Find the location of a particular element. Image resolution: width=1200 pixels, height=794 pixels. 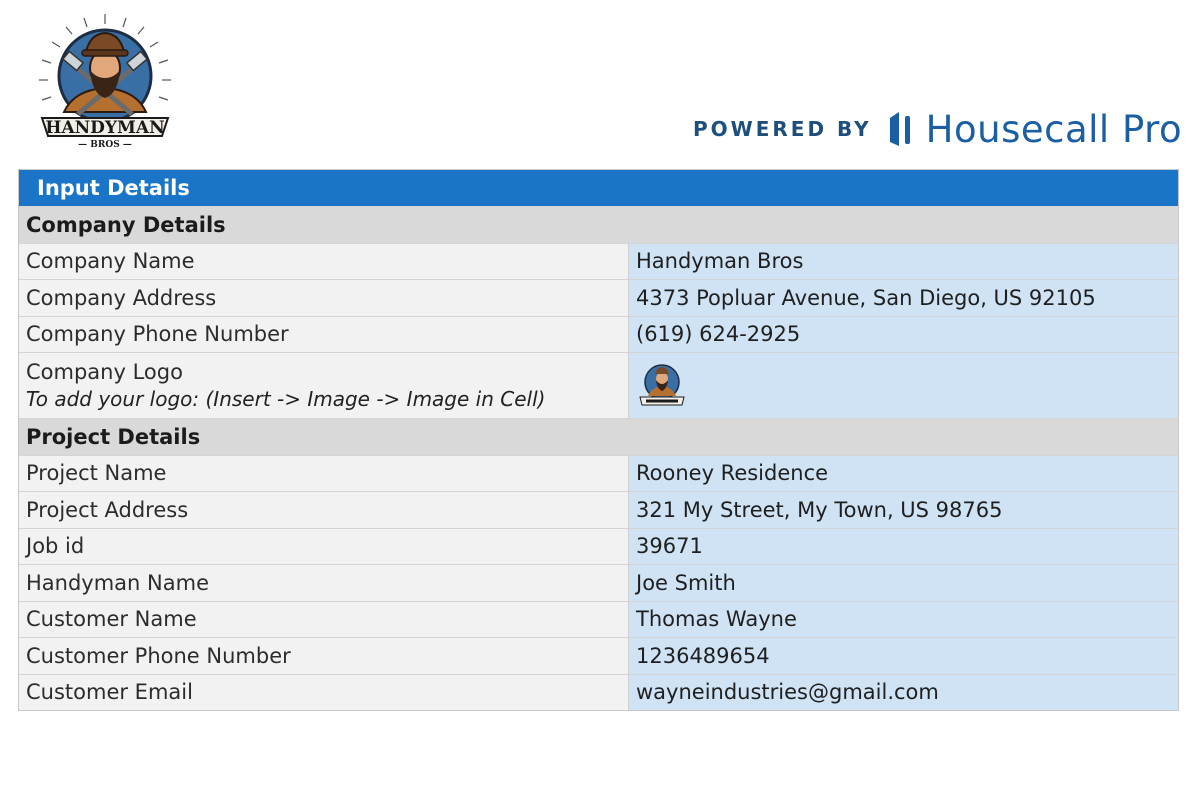

project-address-cell: 321 My Street, My Town, US 98765 is located at coordinates (903, 510).